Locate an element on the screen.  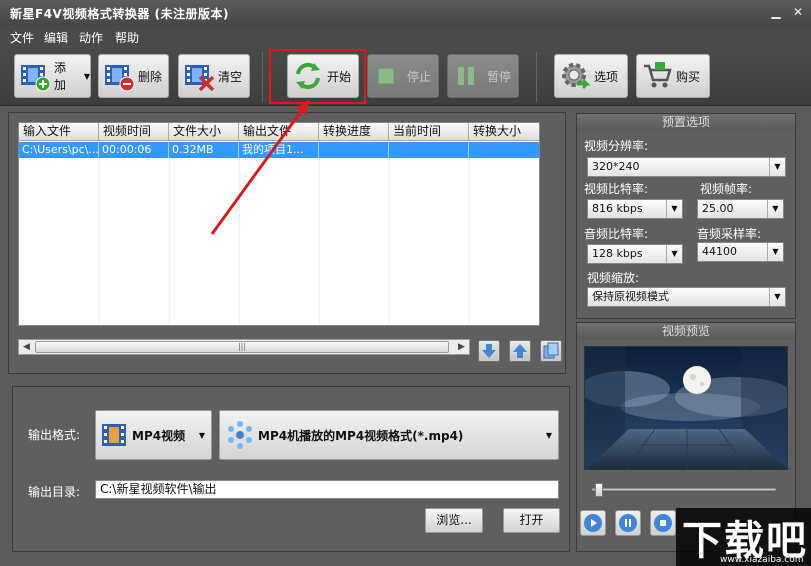
move-down-button is located at coordinates (489, 351).